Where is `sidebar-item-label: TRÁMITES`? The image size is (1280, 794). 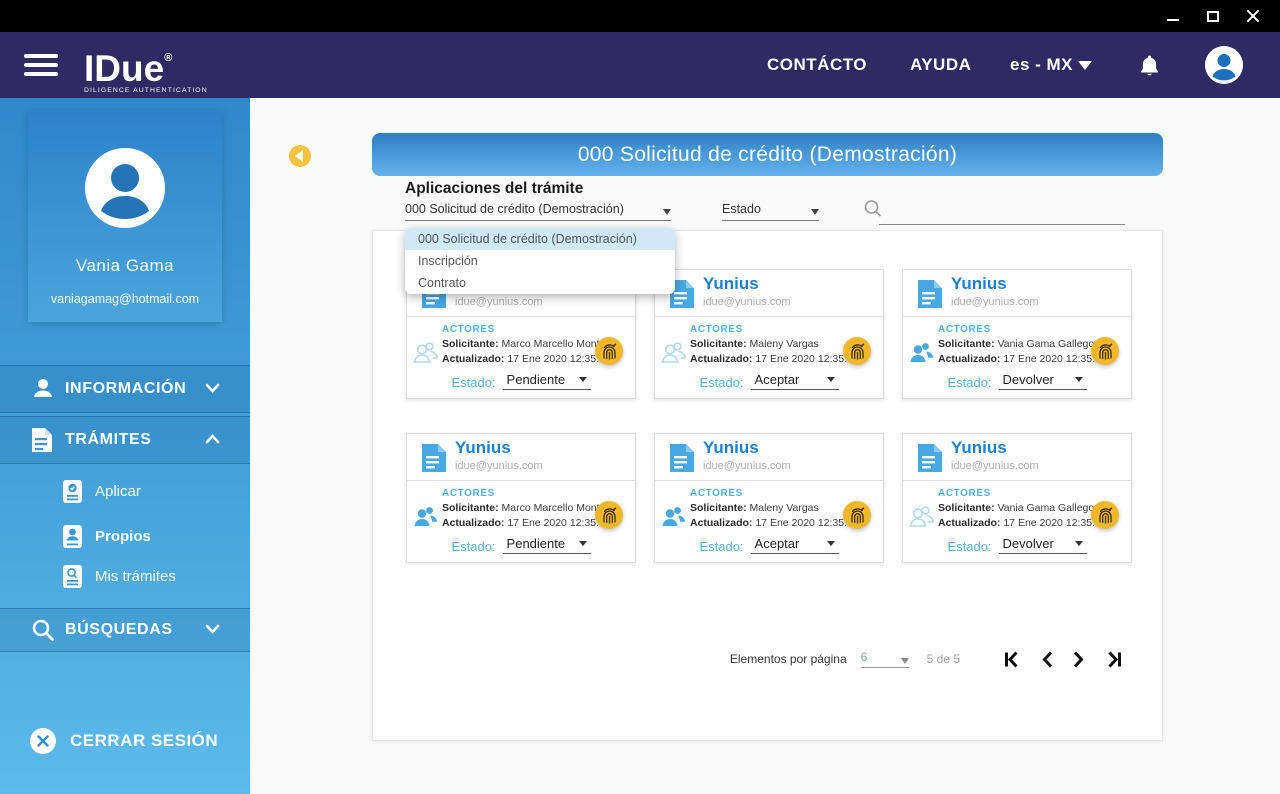
sidebar-item-label: TRÁMITES is located at coordinates (108, 439).